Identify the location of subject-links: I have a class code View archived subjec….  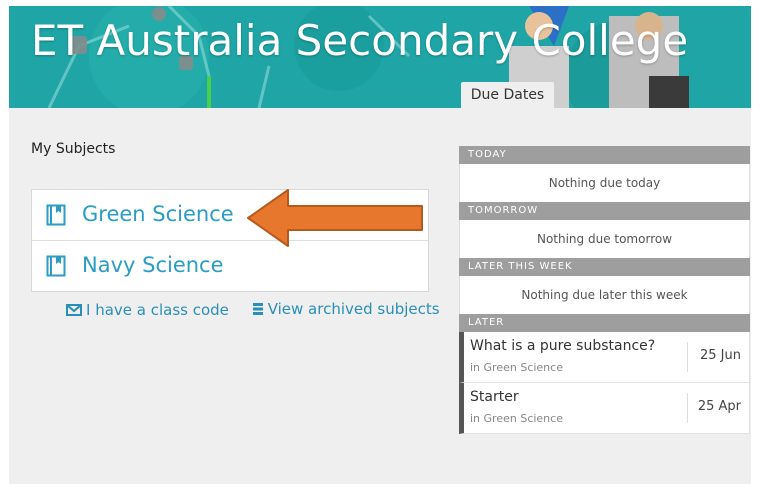
(253, 310).